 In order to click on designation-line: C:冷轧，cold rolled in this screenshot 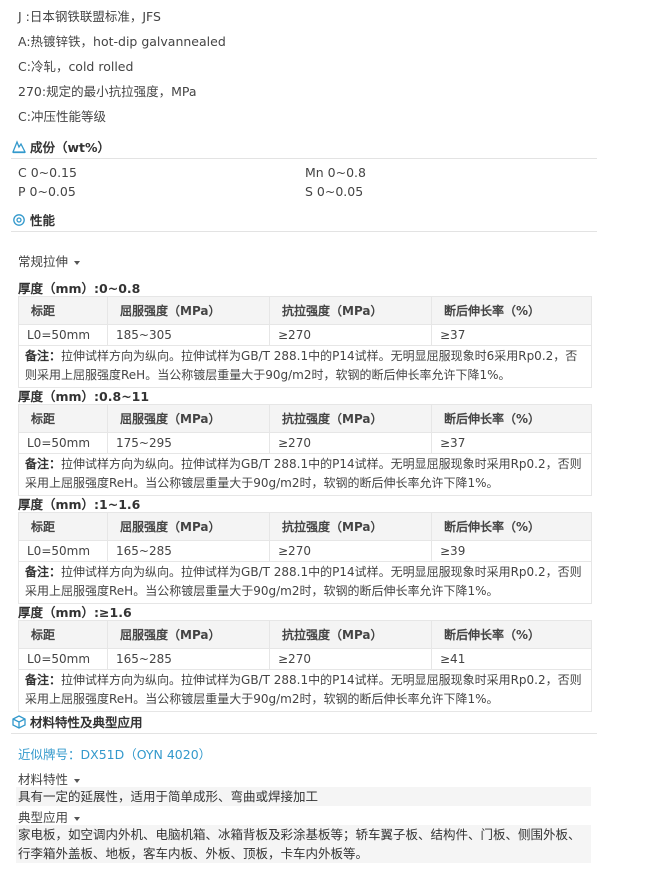, I will do `click(76, 66)`.